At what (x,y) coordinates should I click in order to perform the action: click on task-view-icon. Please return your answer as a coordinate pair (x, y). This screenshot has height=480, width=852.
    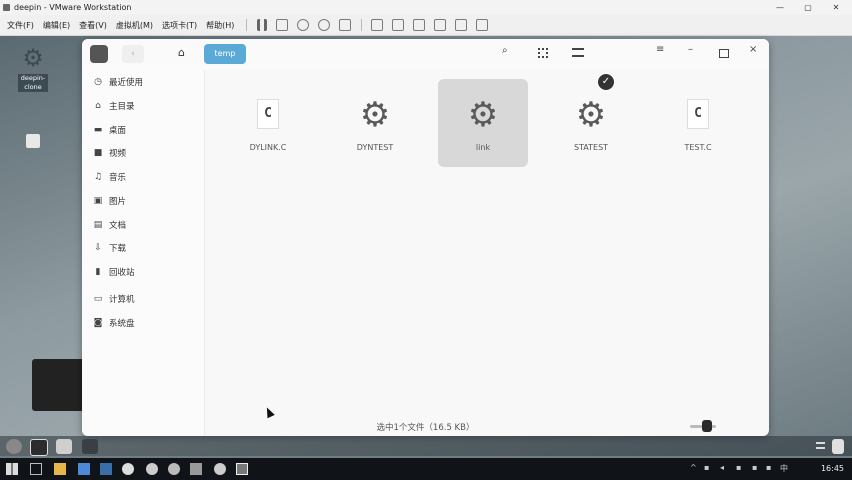
    Looking at the image, I should click on (36, 469).